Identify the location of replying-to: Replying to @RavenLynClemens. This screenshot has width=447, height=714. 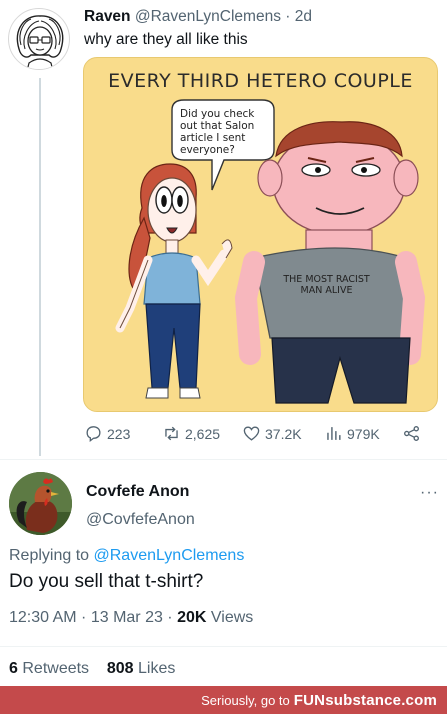
(126, 556).